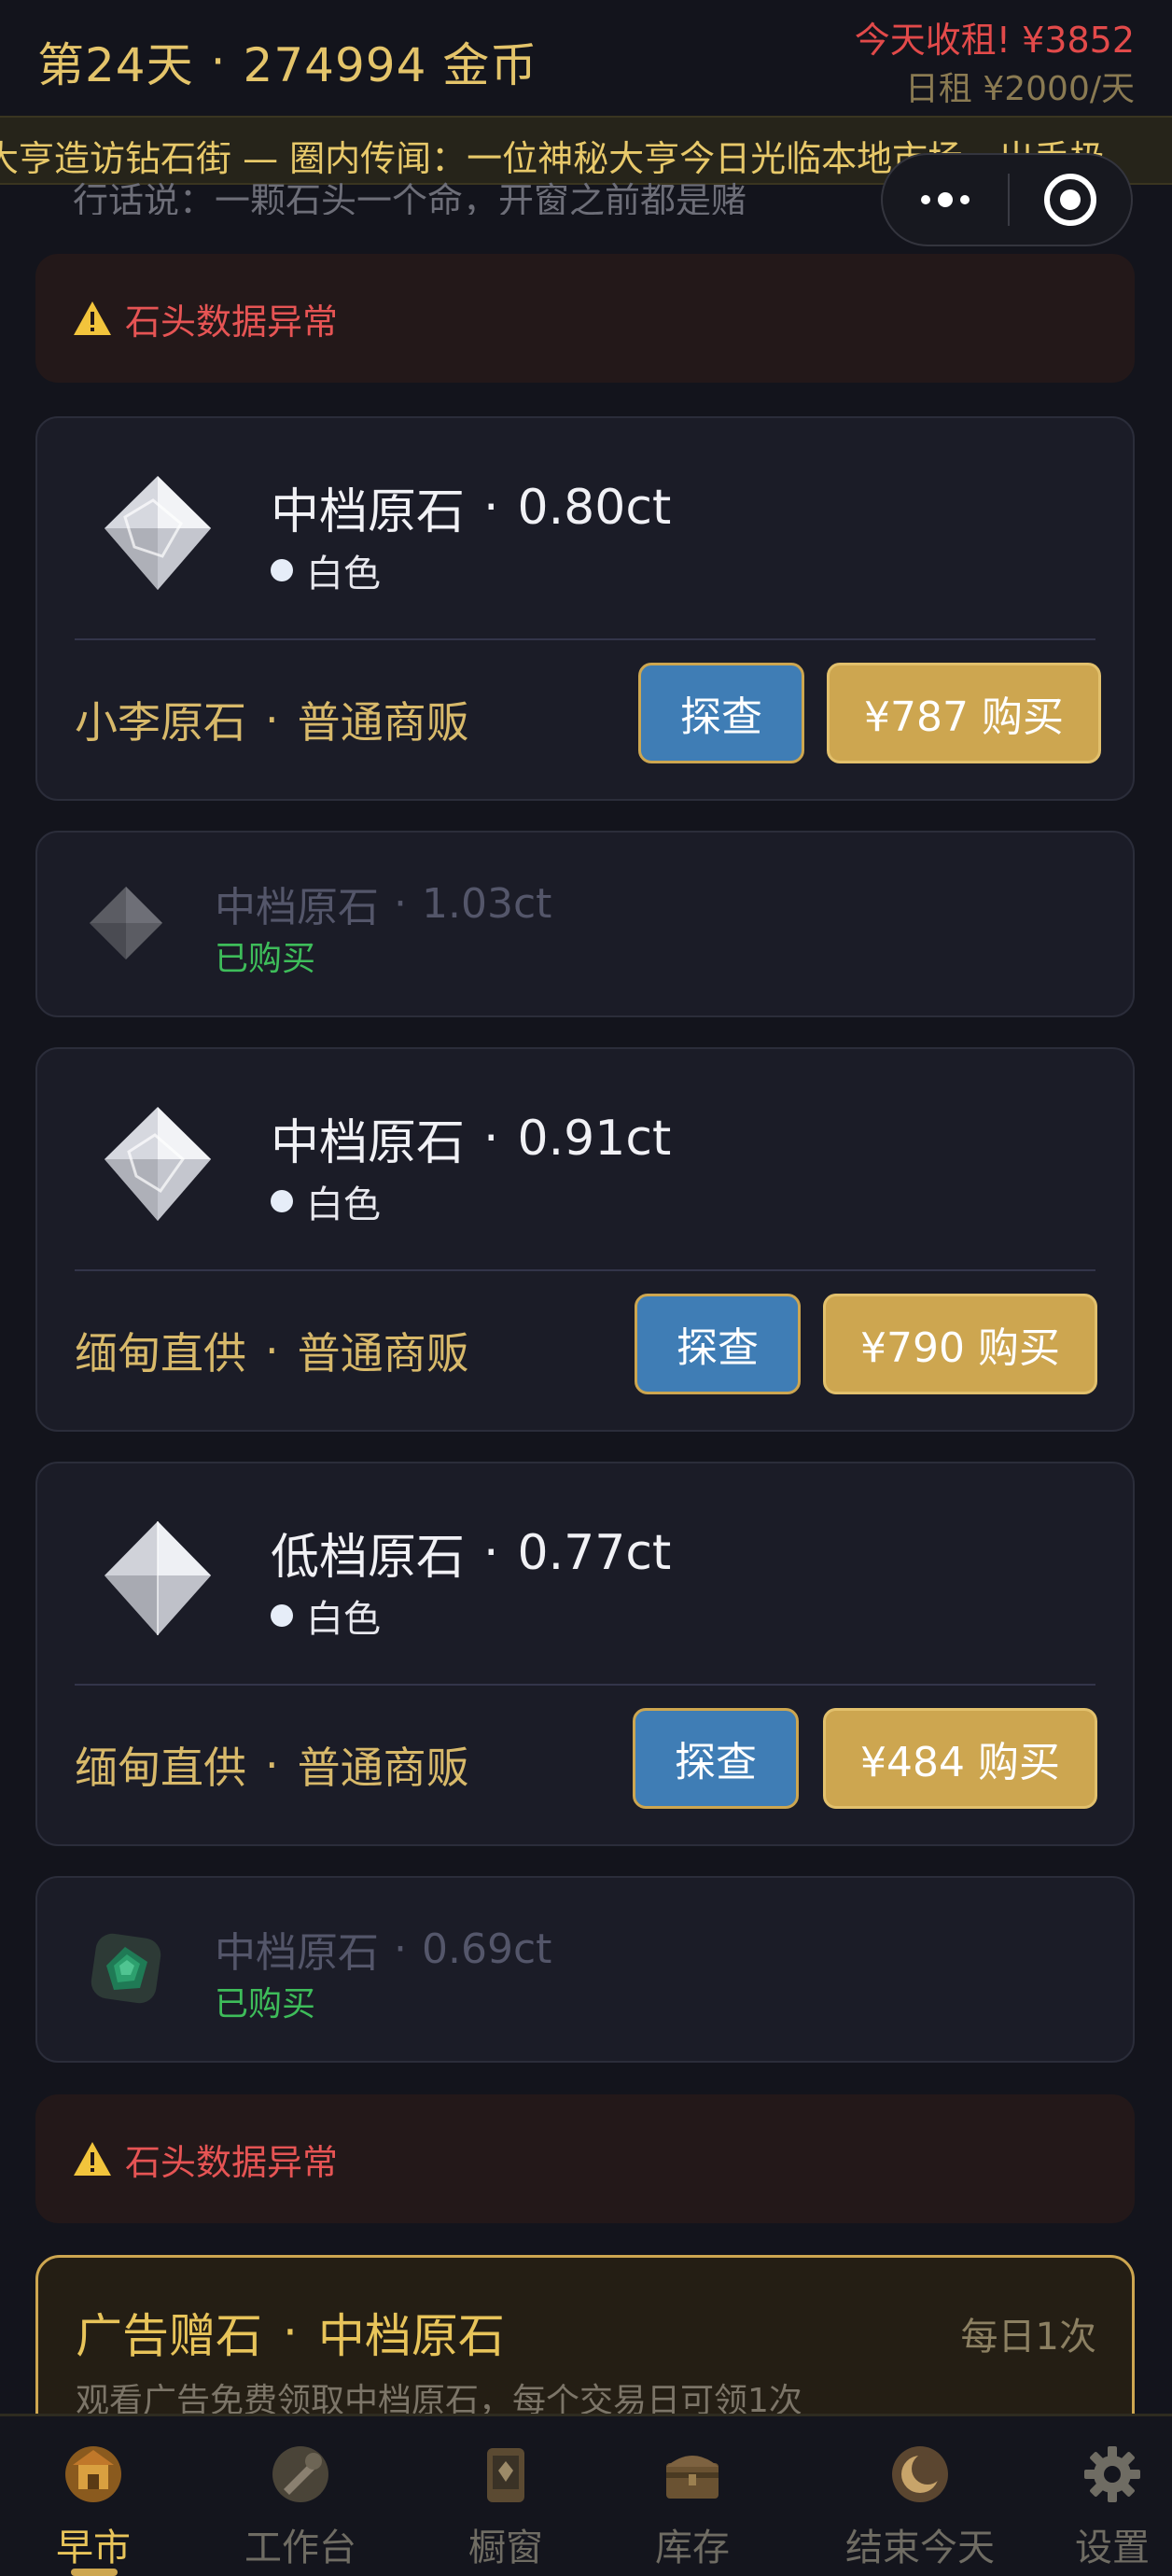 This screenshot has height=2576, width=1172. What do you see at coordinates (300, 2548) in the screenshot?
I see `tab-label: 工作台` at bounding box center [300, 2548].